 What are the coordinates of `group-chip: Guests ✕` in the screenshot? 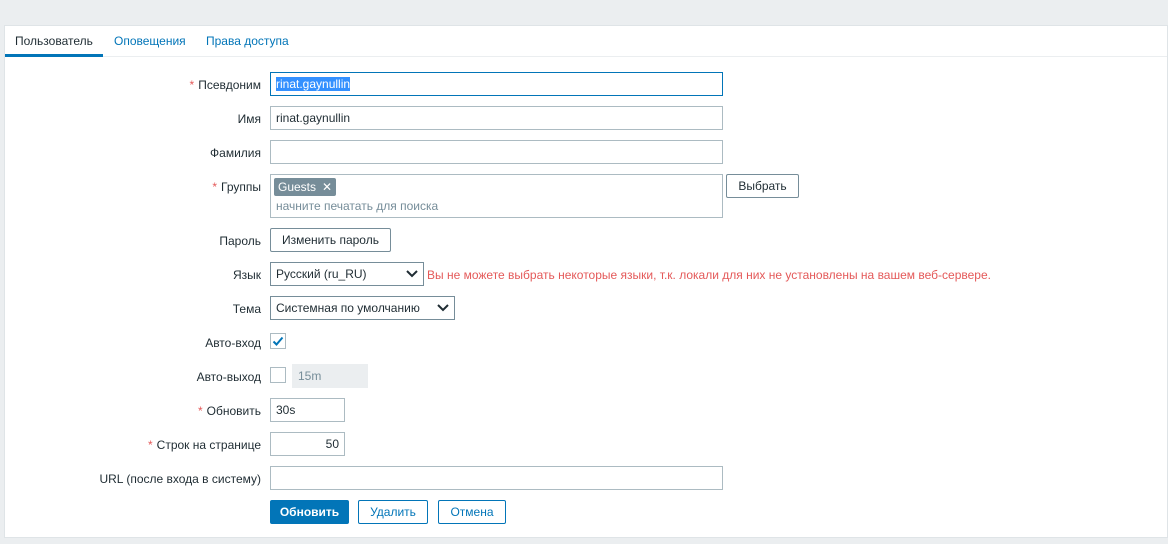 It's located at (305, 187).